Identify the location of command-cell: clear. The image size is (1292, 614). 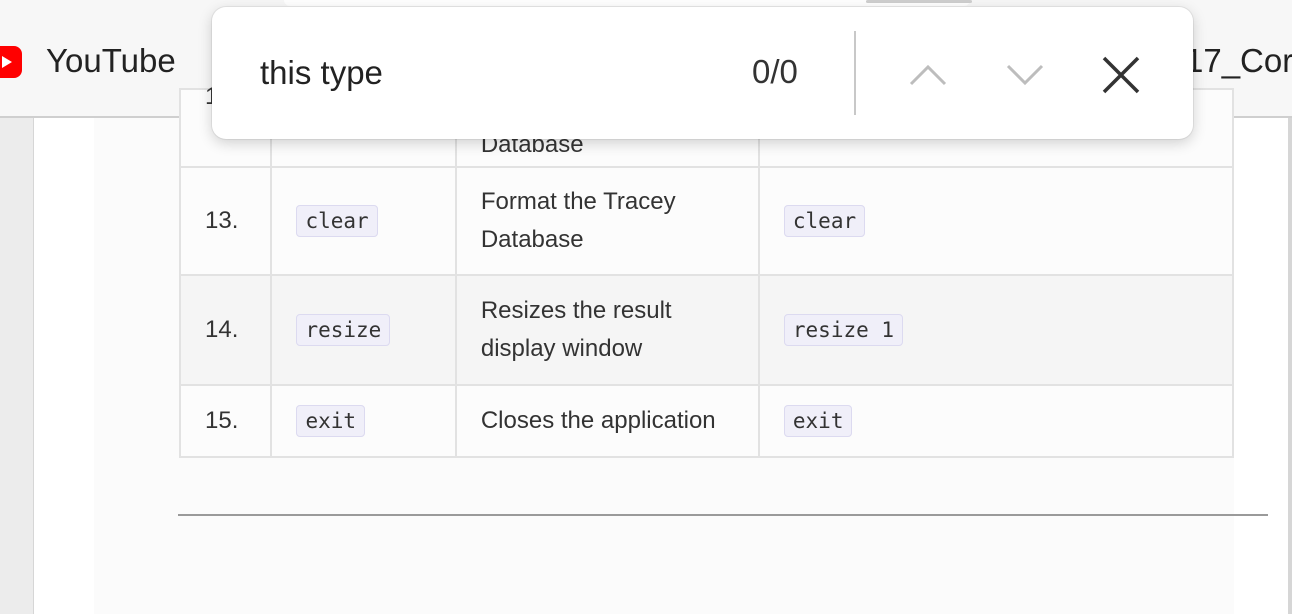
(363, 221).